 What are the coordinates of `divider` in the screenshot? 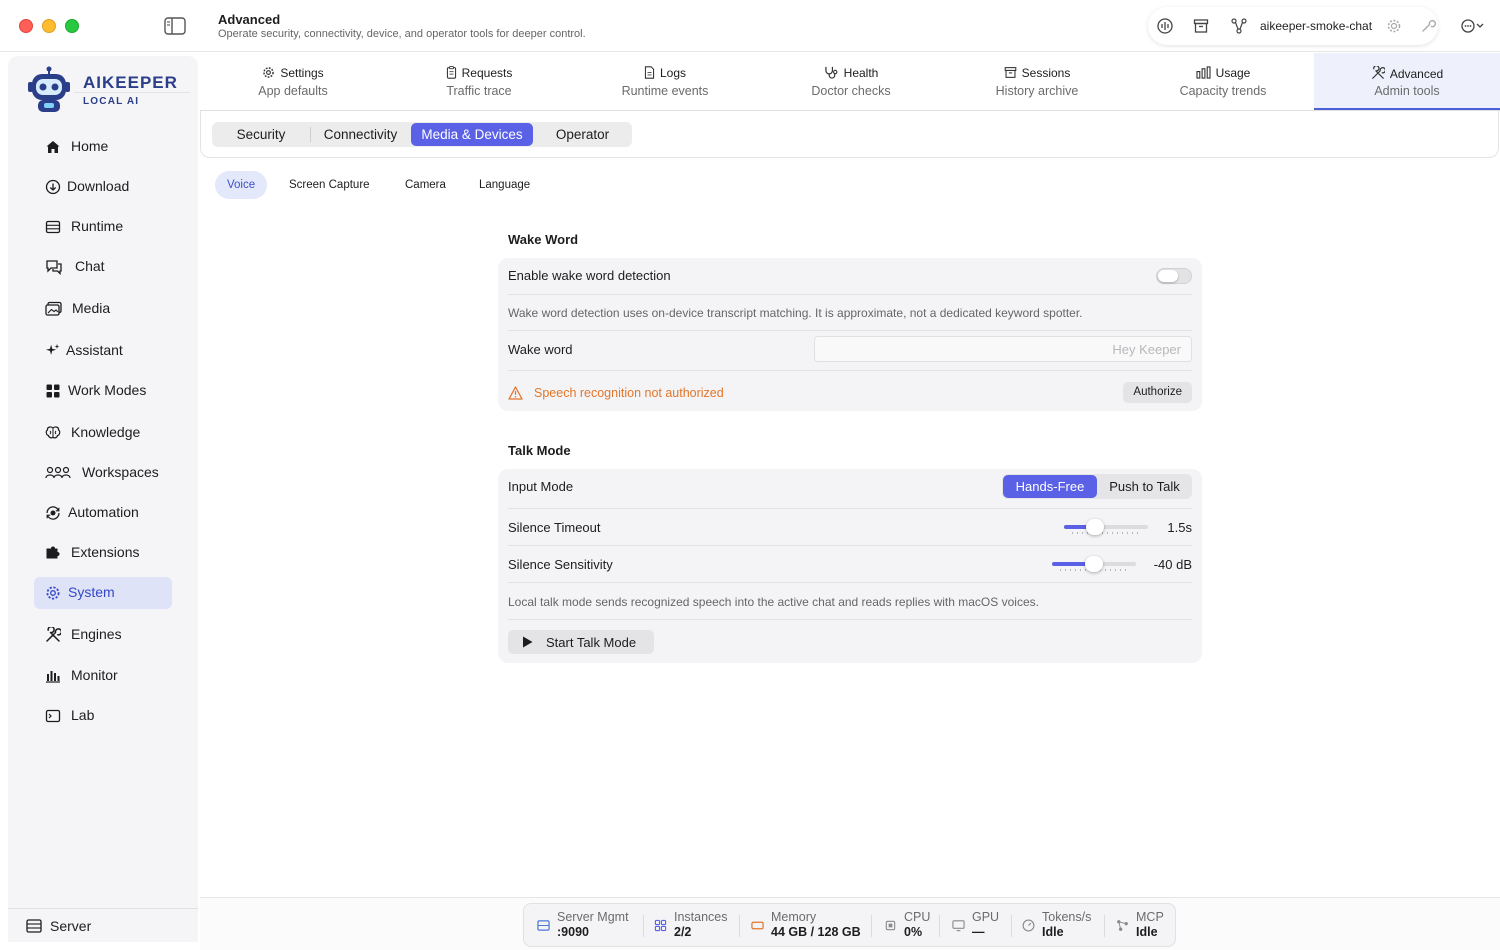 It's located at (850, 508).